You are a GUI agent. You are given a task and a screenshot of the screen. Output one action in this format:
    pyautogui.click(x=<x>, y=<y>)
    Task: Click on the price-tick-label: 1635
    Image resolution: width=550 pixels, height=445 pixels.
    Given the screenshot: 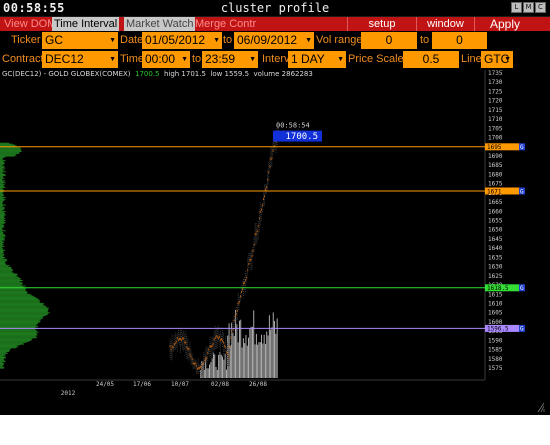 What is the action you would take?
    pyautogui.click(x=495, y=257)
    